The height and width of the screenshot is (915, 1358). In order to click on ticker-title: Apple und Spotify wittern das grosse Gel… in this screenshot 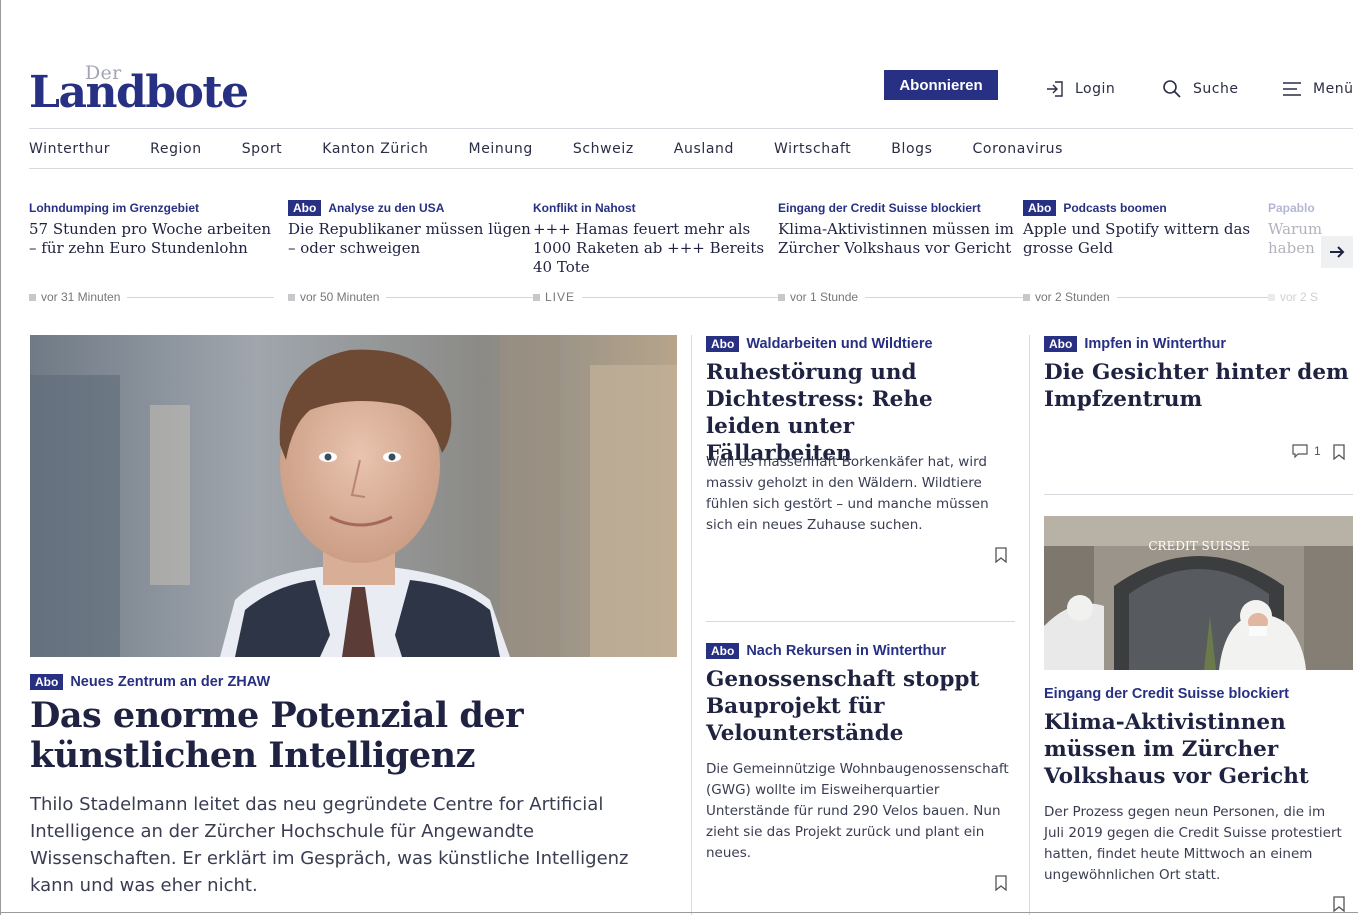, I will do `click(1137, 238)`.